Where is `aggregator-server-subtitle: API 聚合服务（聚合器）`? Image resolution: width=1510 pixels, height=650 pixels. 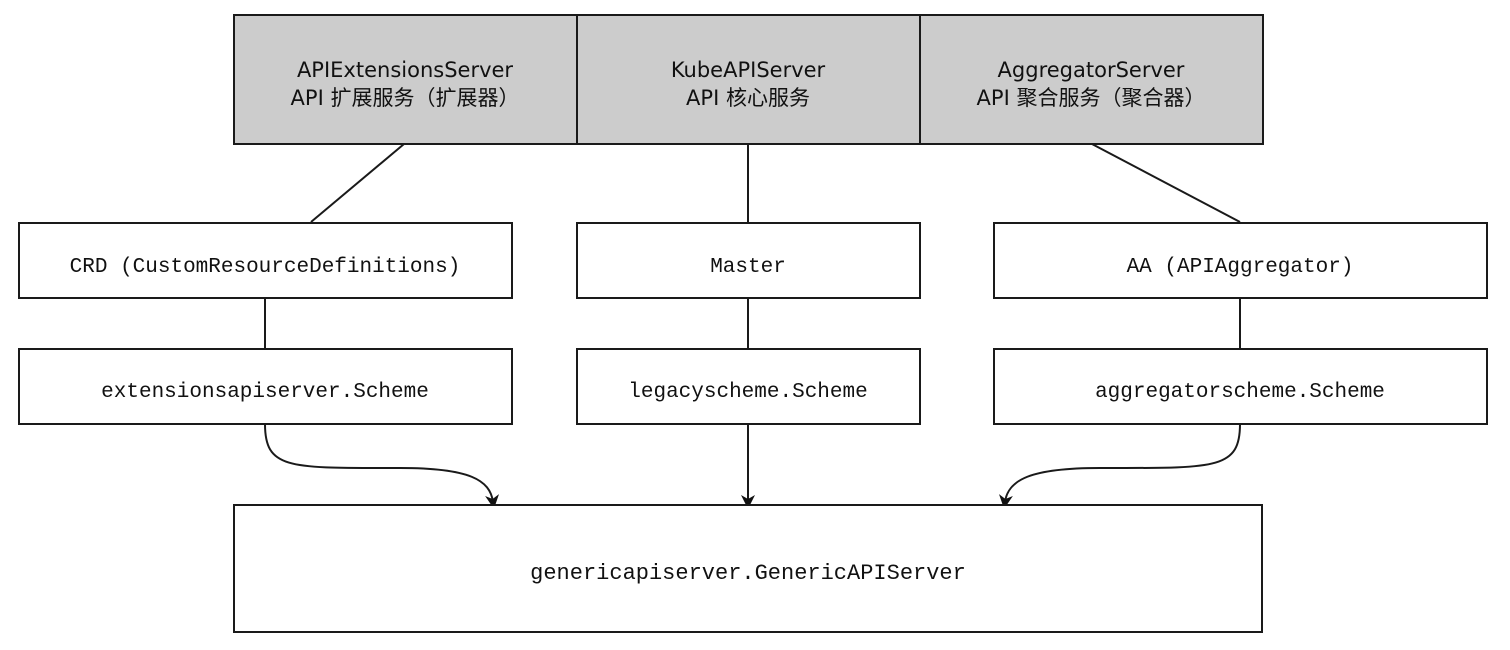 aggregator-server-subtitle: API 聚合服务（聚合器） is located at coordinates (1091, 98).